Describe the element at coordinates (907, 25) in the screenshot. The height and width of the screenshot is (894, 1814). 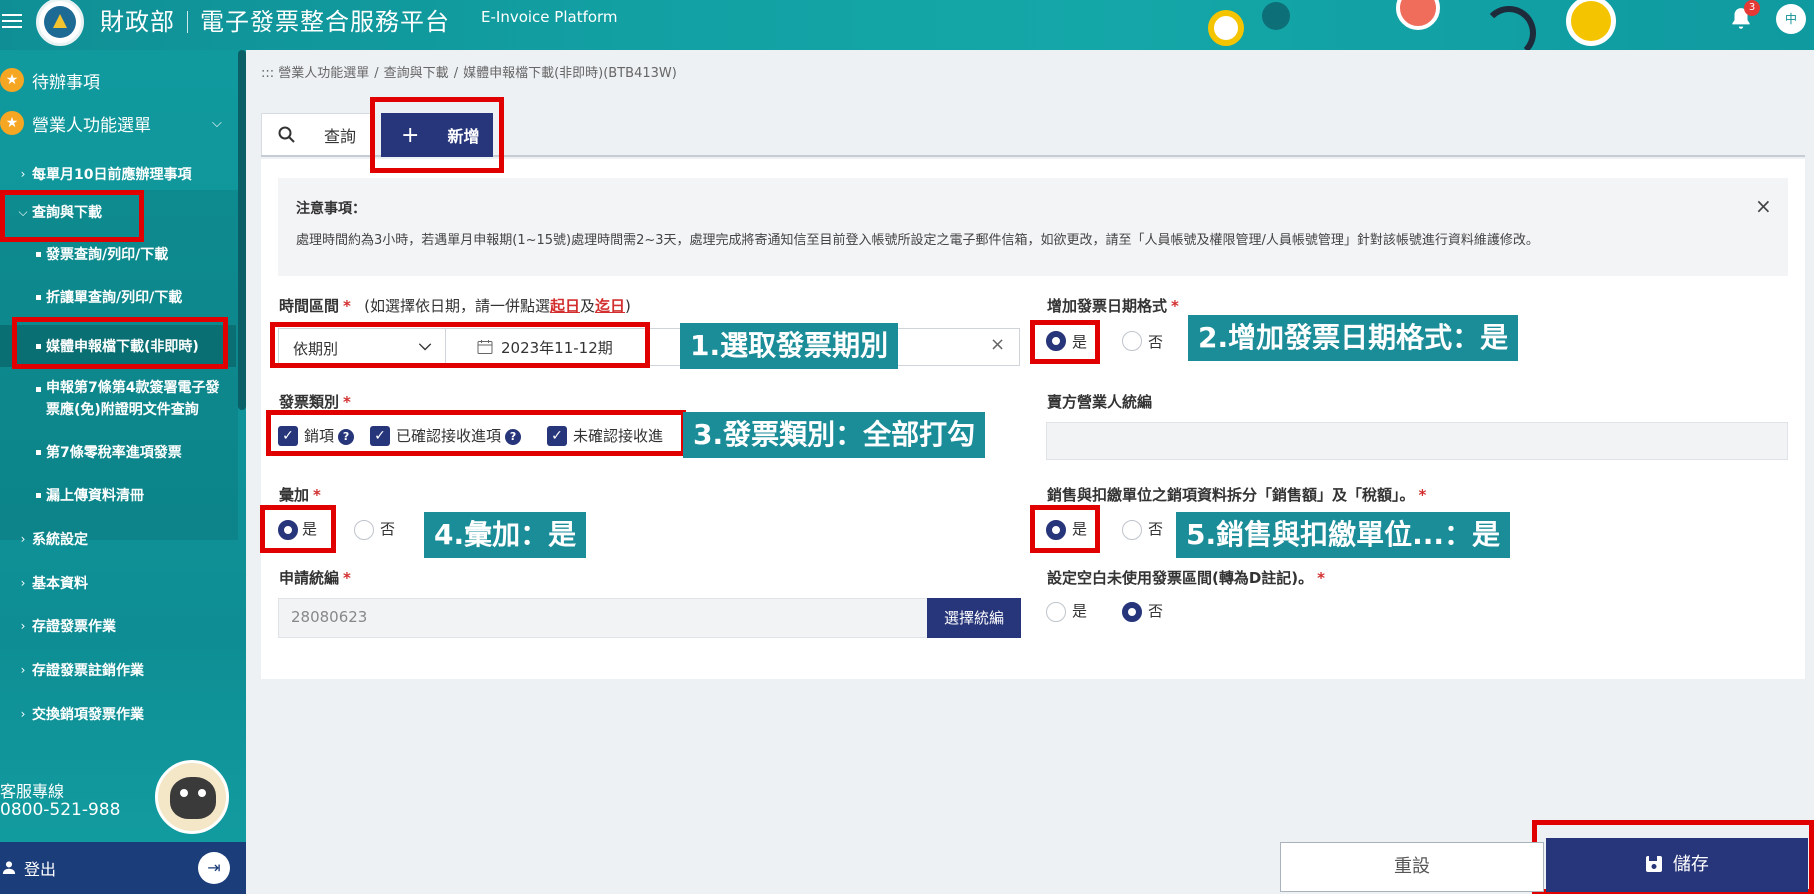
I see `top-header: 財政部 電子發票整合服務平台 E-Invoice Platform 3 中` at that location.